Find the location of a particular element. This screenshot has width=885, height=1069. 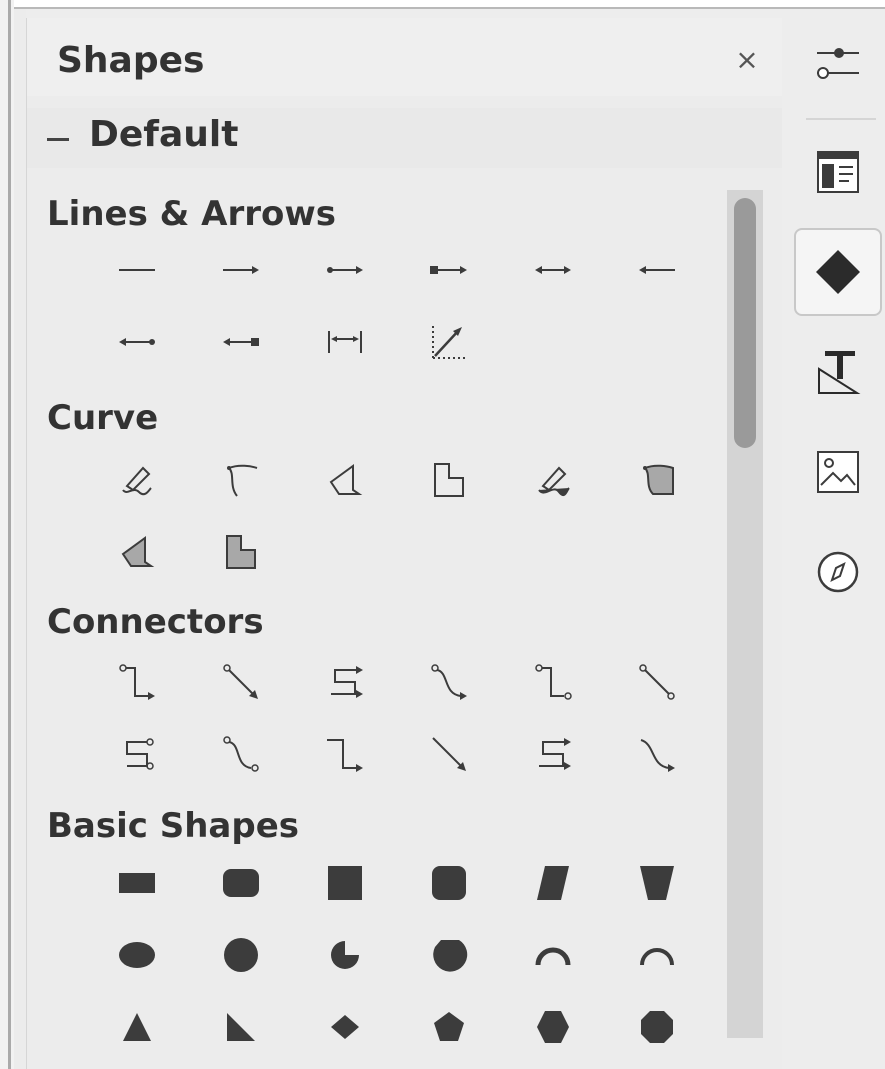

page-icon is located at coordinates (838, 172).